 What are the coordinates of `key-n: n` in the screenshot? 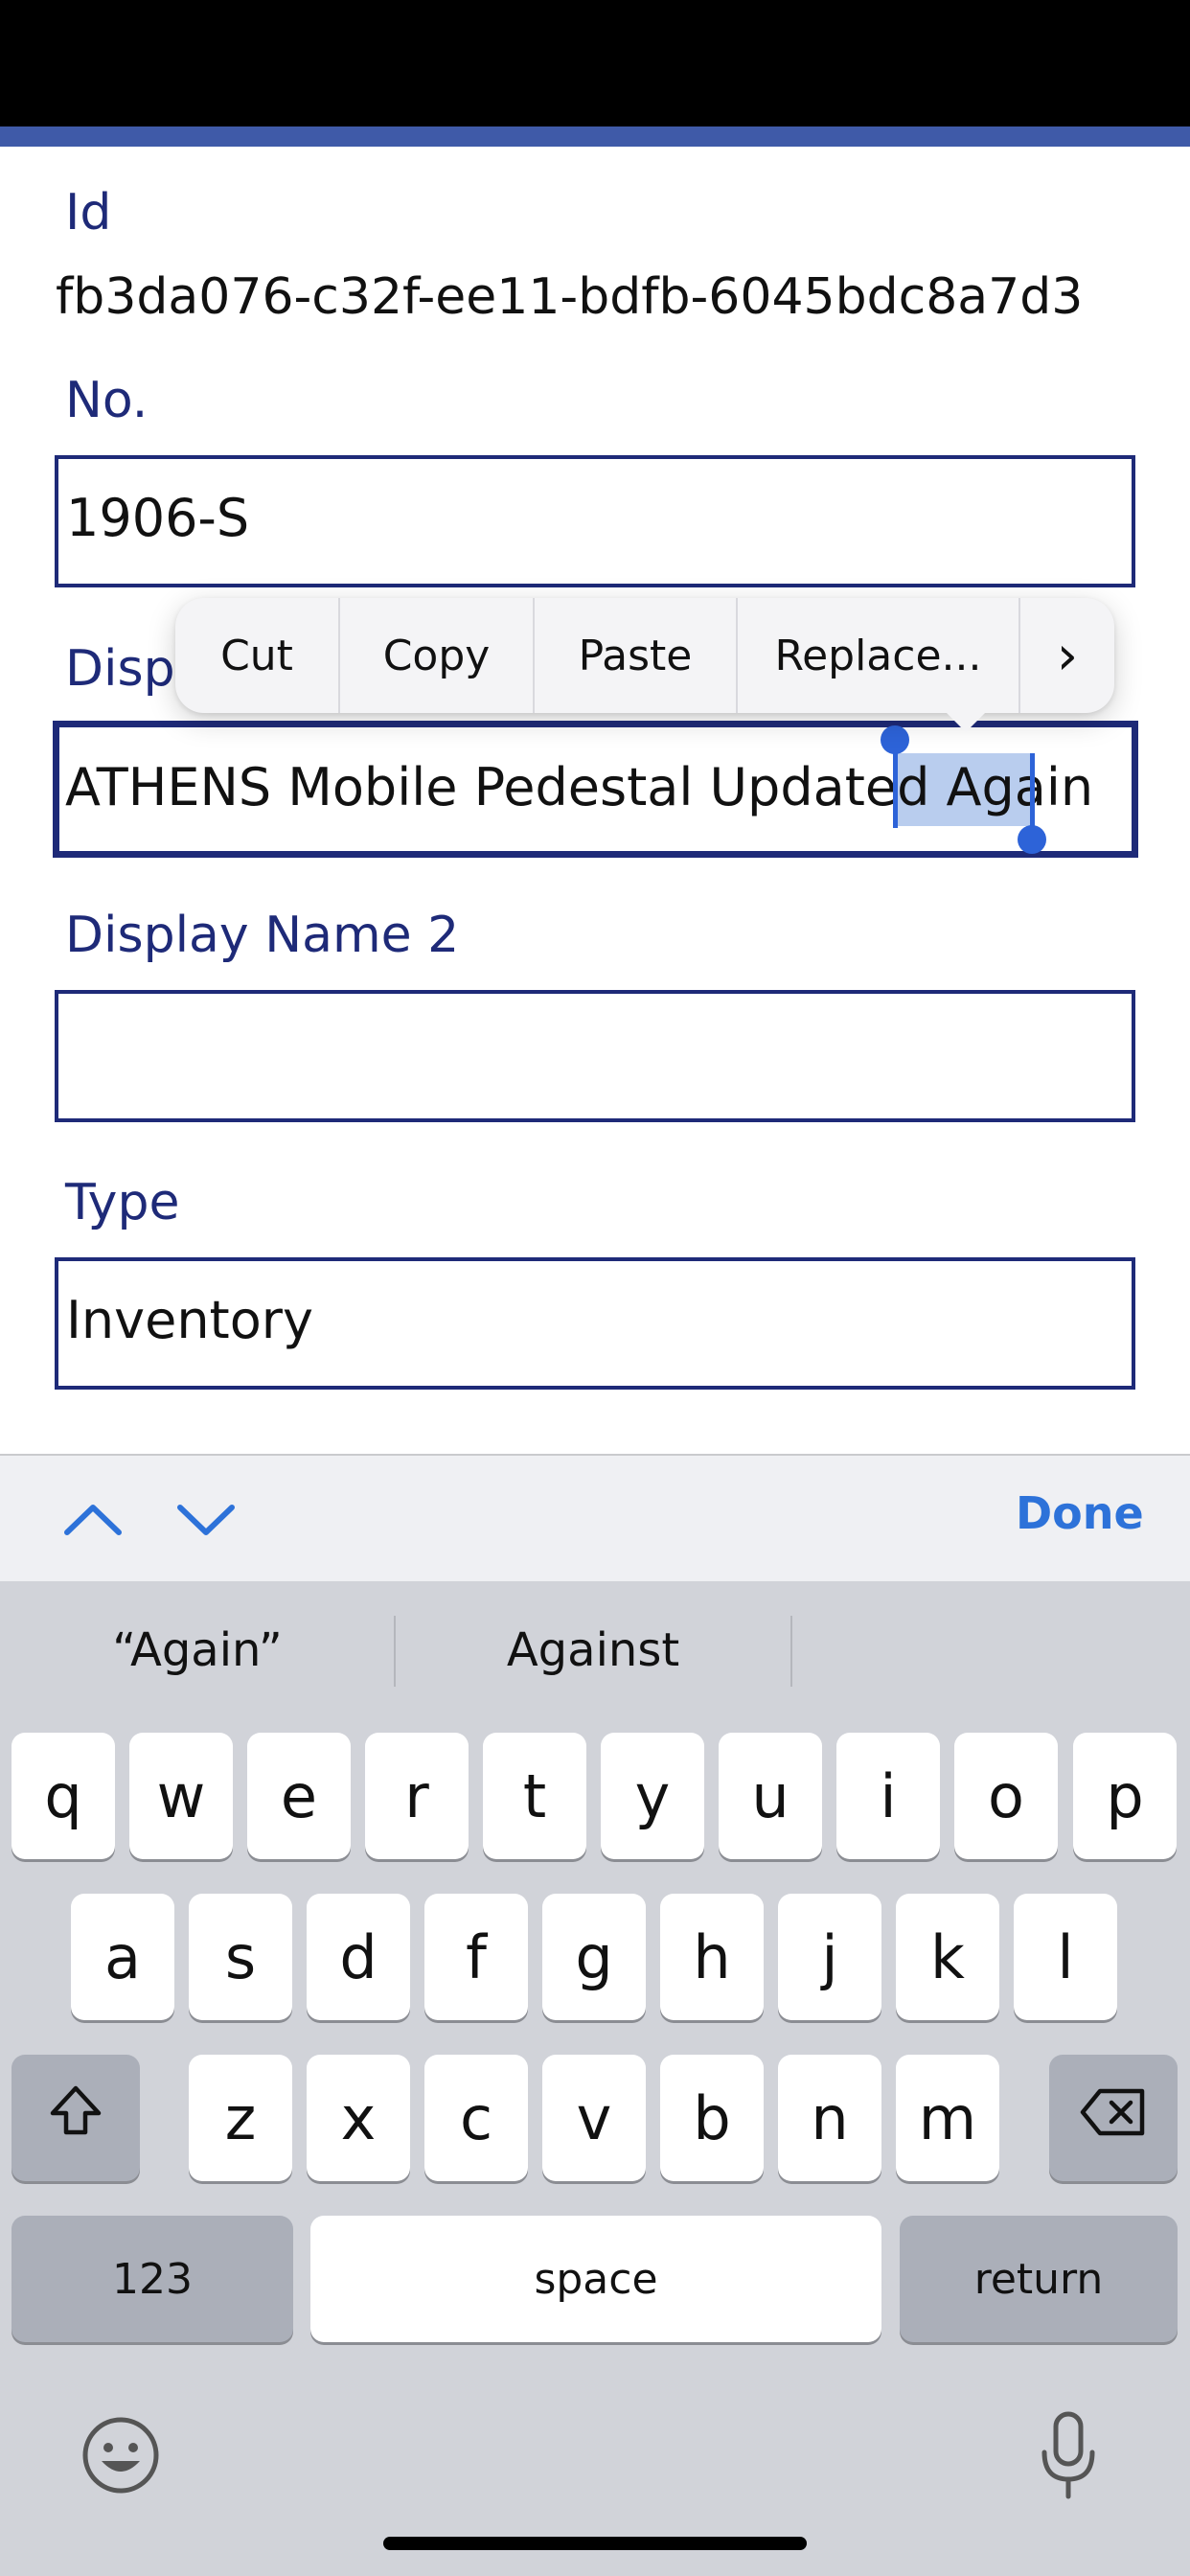 It's located at (829, 2118).